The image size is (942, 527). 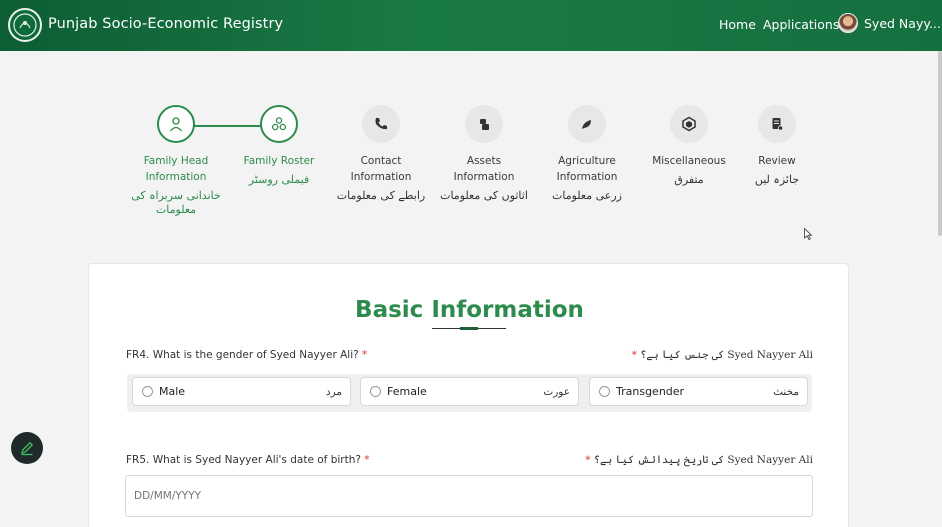 I want to click on punjab-logo, so click(x=25, y=25).